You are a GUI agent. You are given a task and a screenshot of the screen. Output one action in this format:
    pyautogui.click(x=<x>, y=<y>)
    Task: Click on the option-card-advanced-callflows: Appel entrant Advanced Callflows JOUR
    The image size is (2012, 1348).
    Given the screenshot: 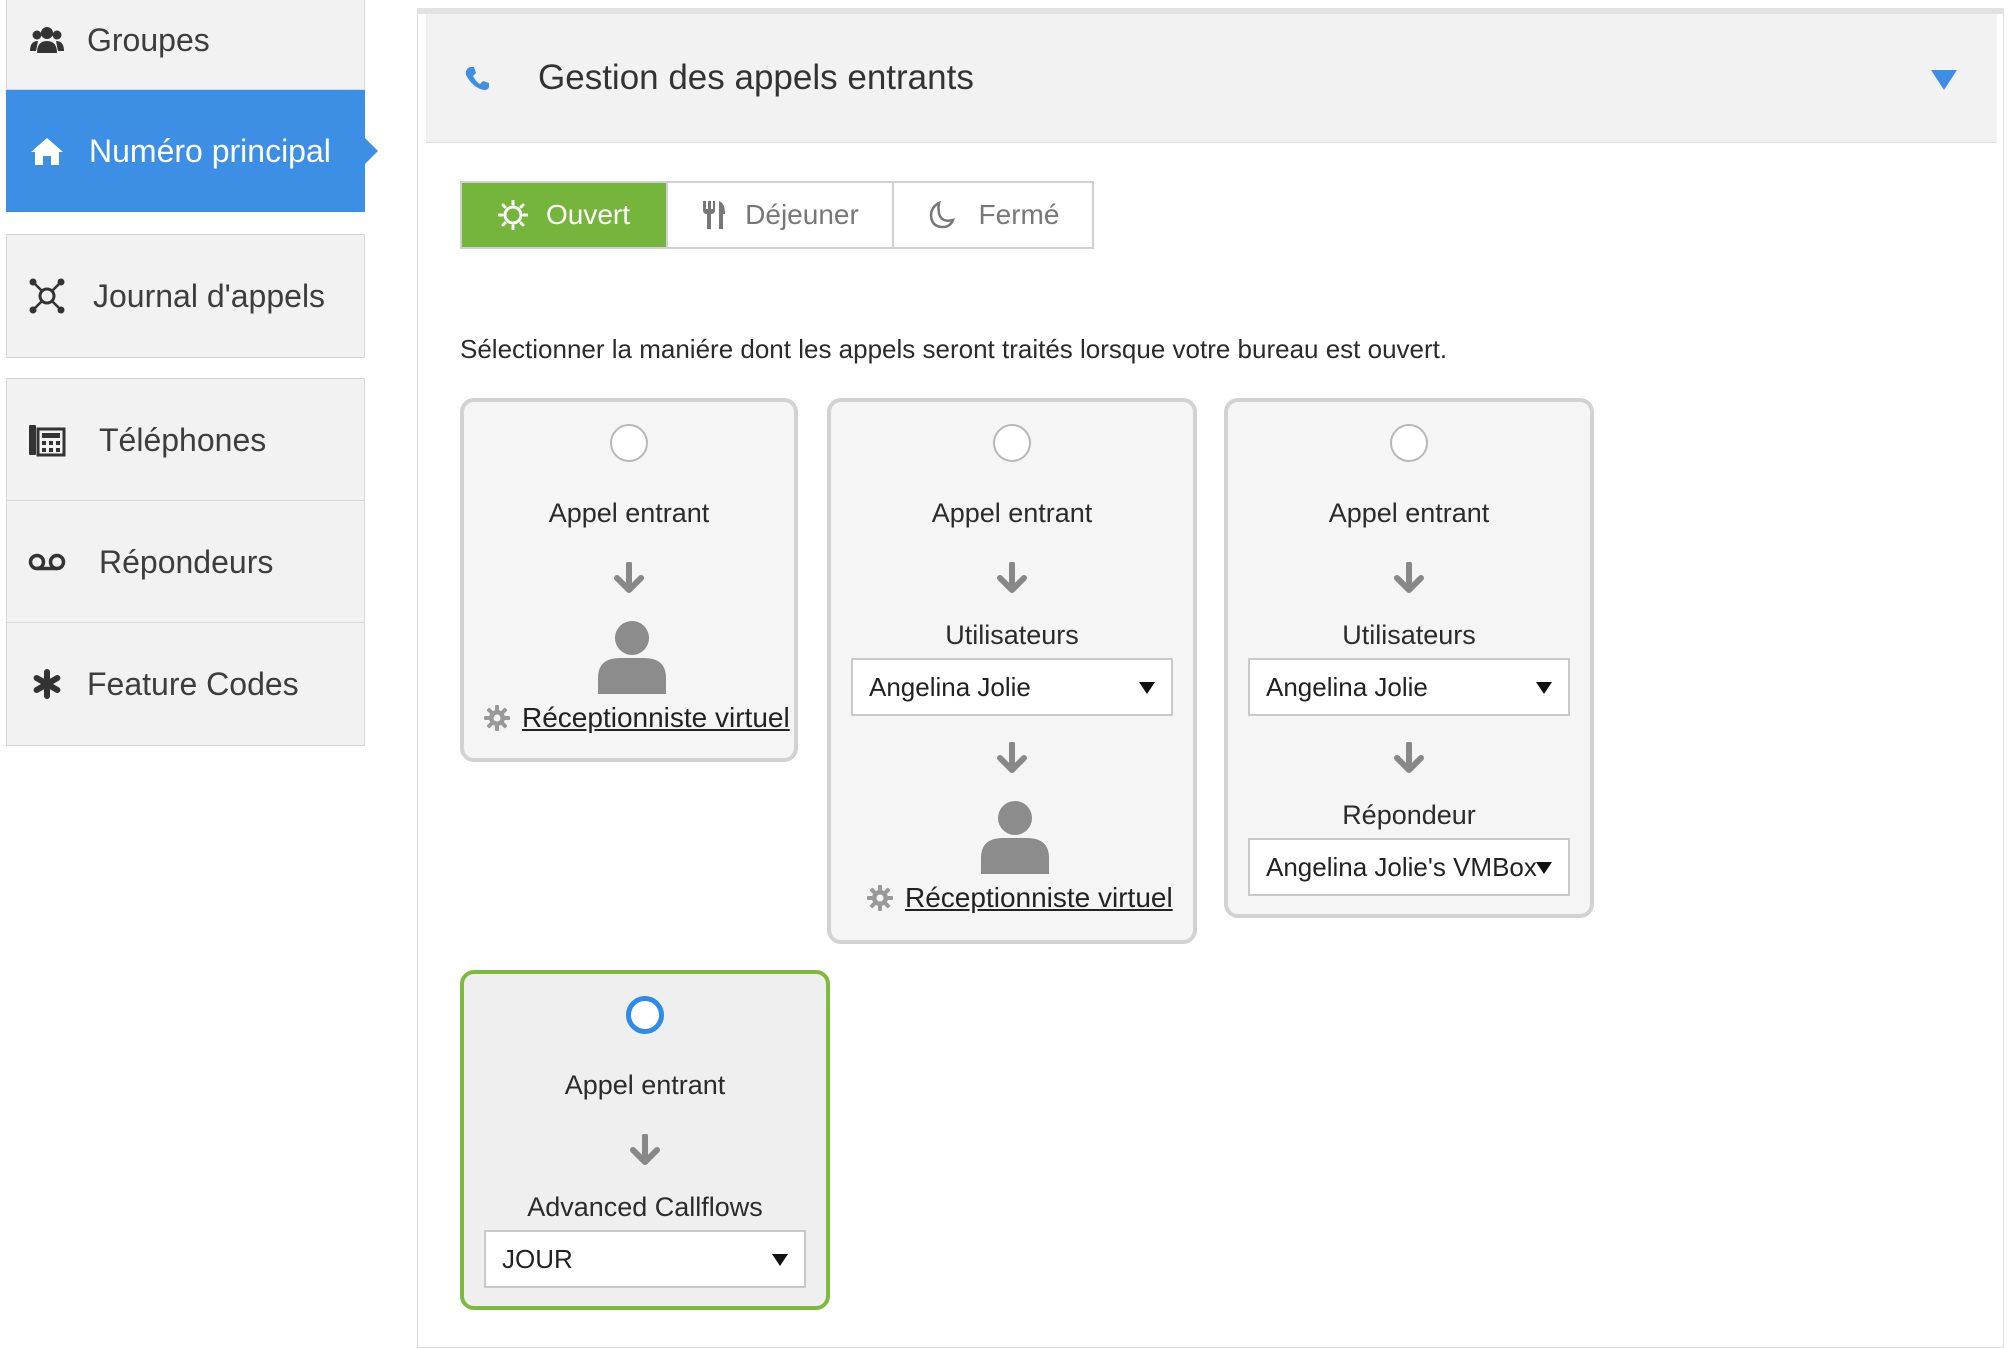 What is the action you would take?
    pyautogui.click(x=645, y=1140)
    